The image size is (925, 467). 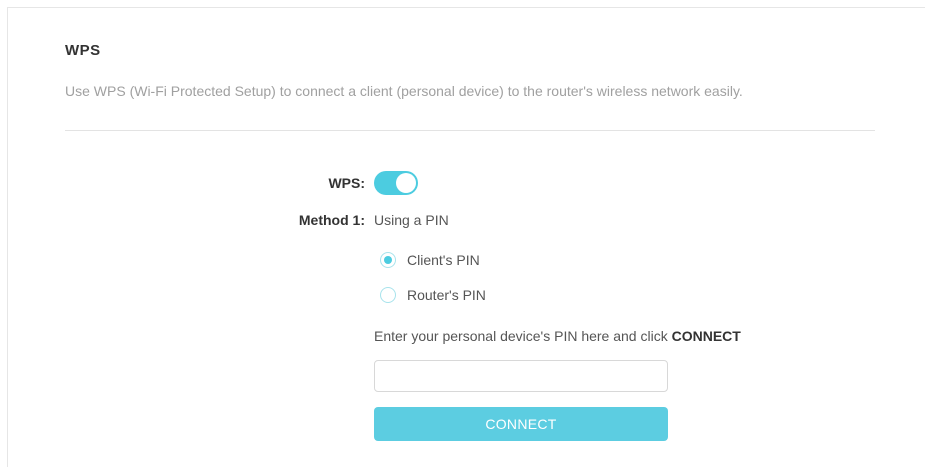 I want to click on method1-value: Using a PIN, so click(x=411, y=220).